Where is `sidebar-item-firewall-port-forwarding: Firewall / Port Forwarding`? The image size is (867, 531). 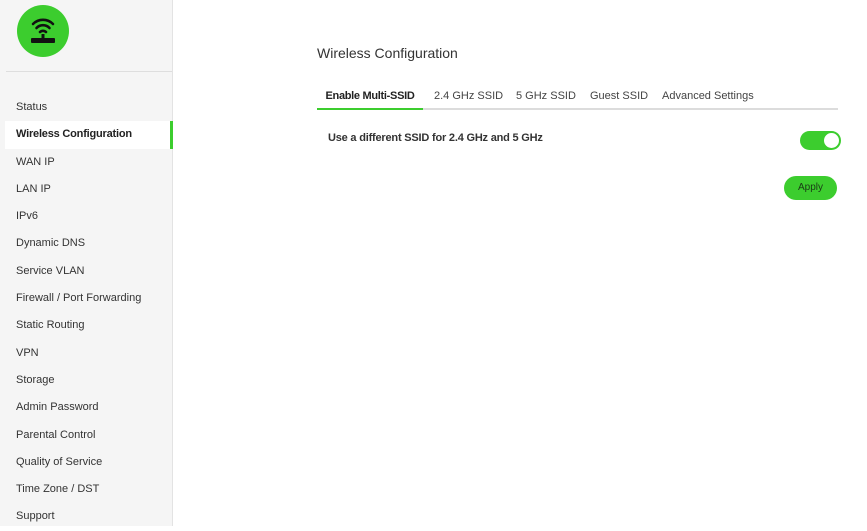 sidebar-item-firewall-port-forwarding: Firewall / Port Forwarding is located at coordinates (89, 298).